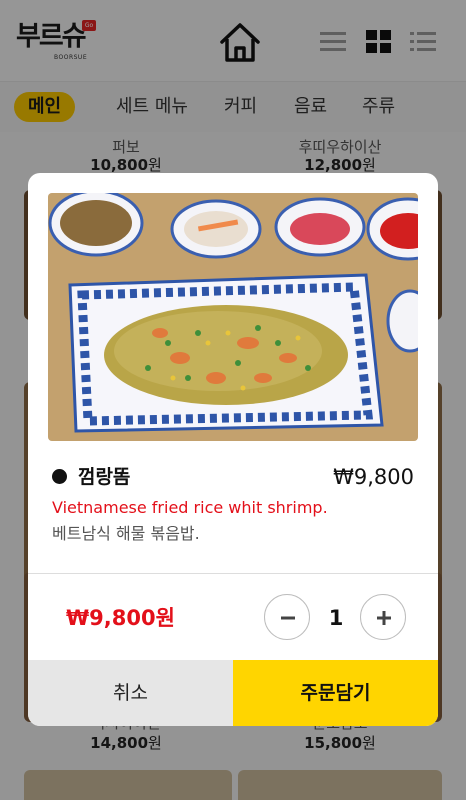  I want to click on item-row: 껌랑똠 ₩9,800, so click(233, 477).